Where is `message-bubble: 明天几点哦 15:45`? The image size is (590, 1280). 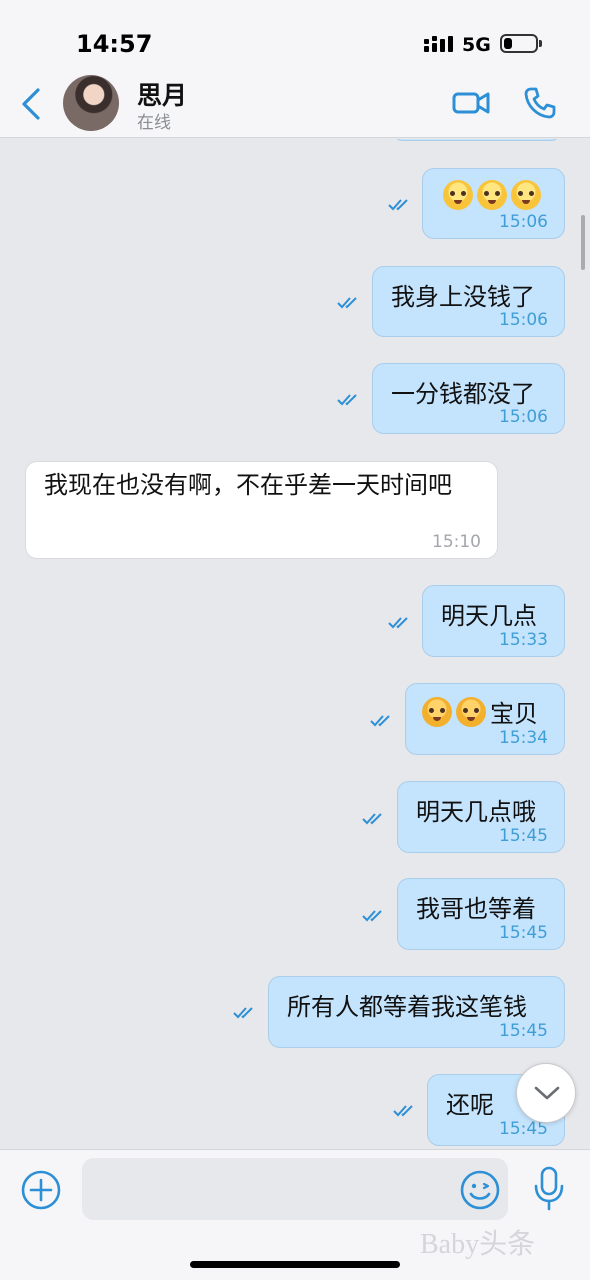 message-bubble: 明天几点哦 15:45 is located at coordinates (481, 817).